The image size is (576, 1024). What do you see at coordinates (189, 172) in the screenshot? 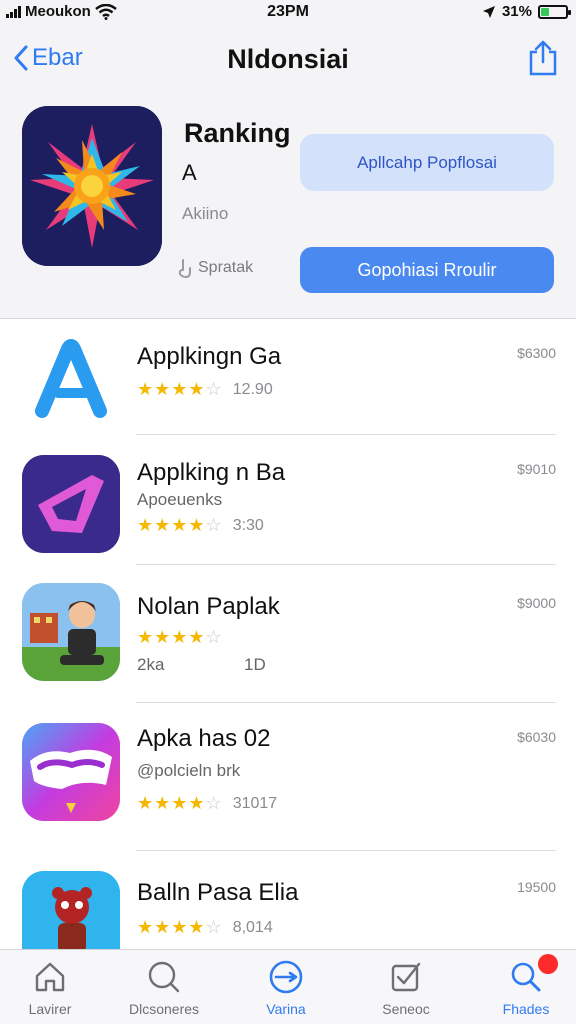
I see `hero-subtitle: A` at bounding box center [189, 172].